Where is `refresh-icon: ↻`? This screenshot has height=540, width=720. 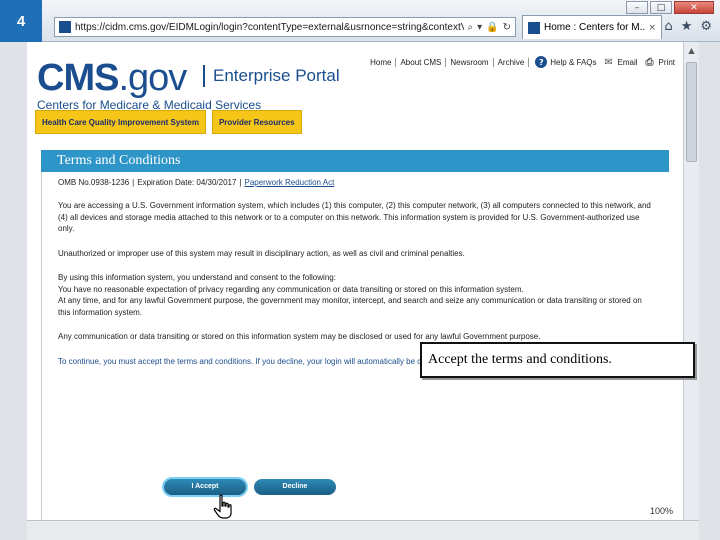 refresh-icon: ↻ is located at coordinates (507, 27).